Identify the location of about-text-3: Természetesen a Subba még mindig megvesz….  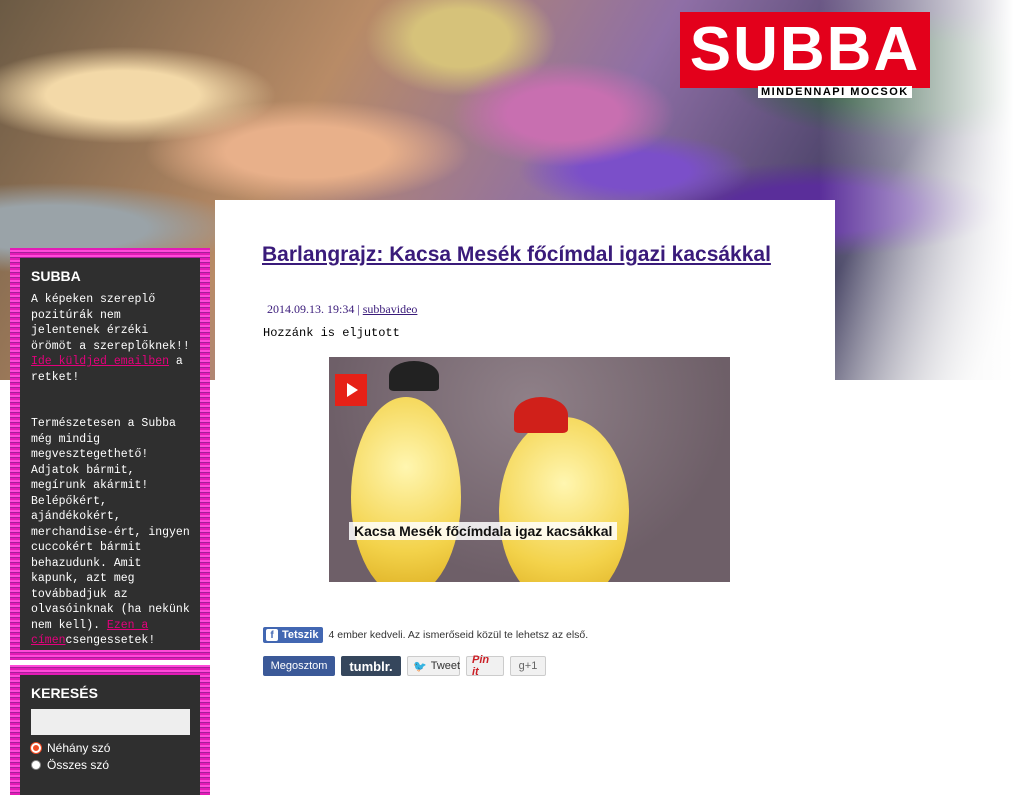
(110, 524).